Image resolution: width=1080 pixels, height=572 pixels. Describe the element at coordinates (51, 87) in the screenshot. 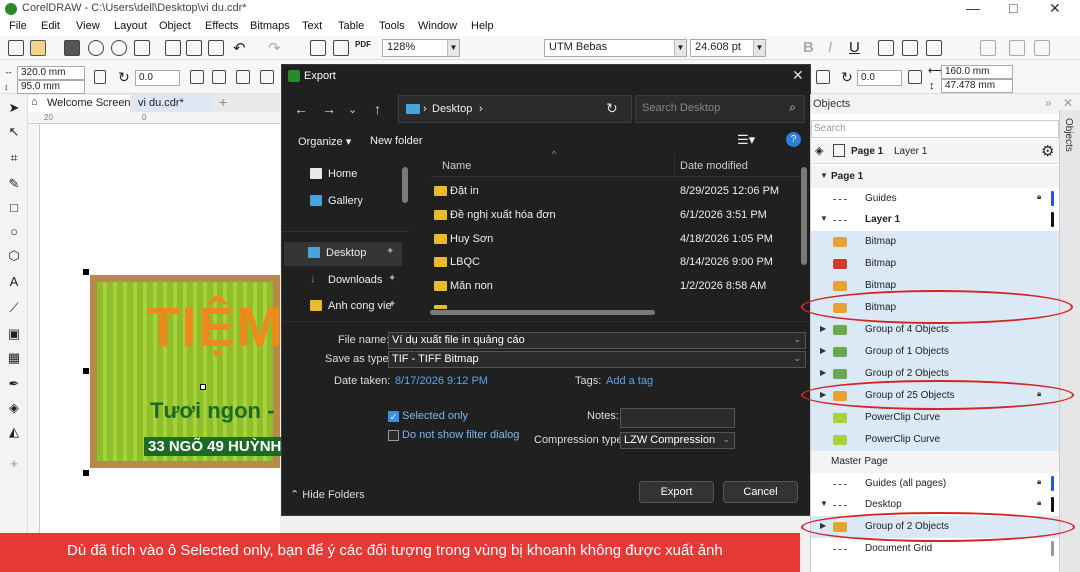

I see `y-position-field: 95.0 mm` at that location.